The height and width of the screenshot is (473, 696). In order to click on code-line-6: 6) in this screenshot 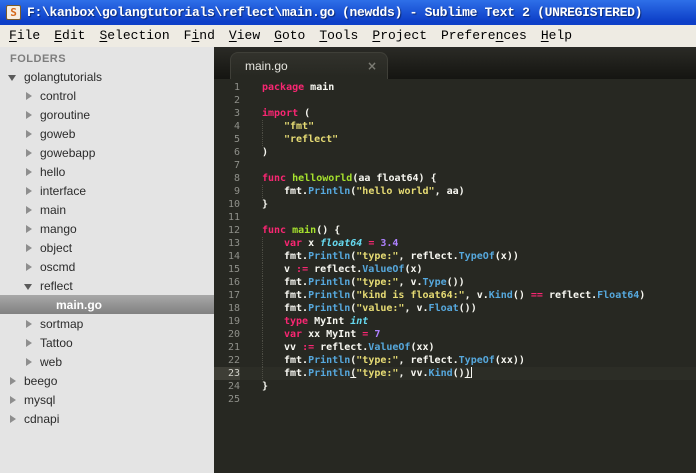, I will do `click(455, 152)`.